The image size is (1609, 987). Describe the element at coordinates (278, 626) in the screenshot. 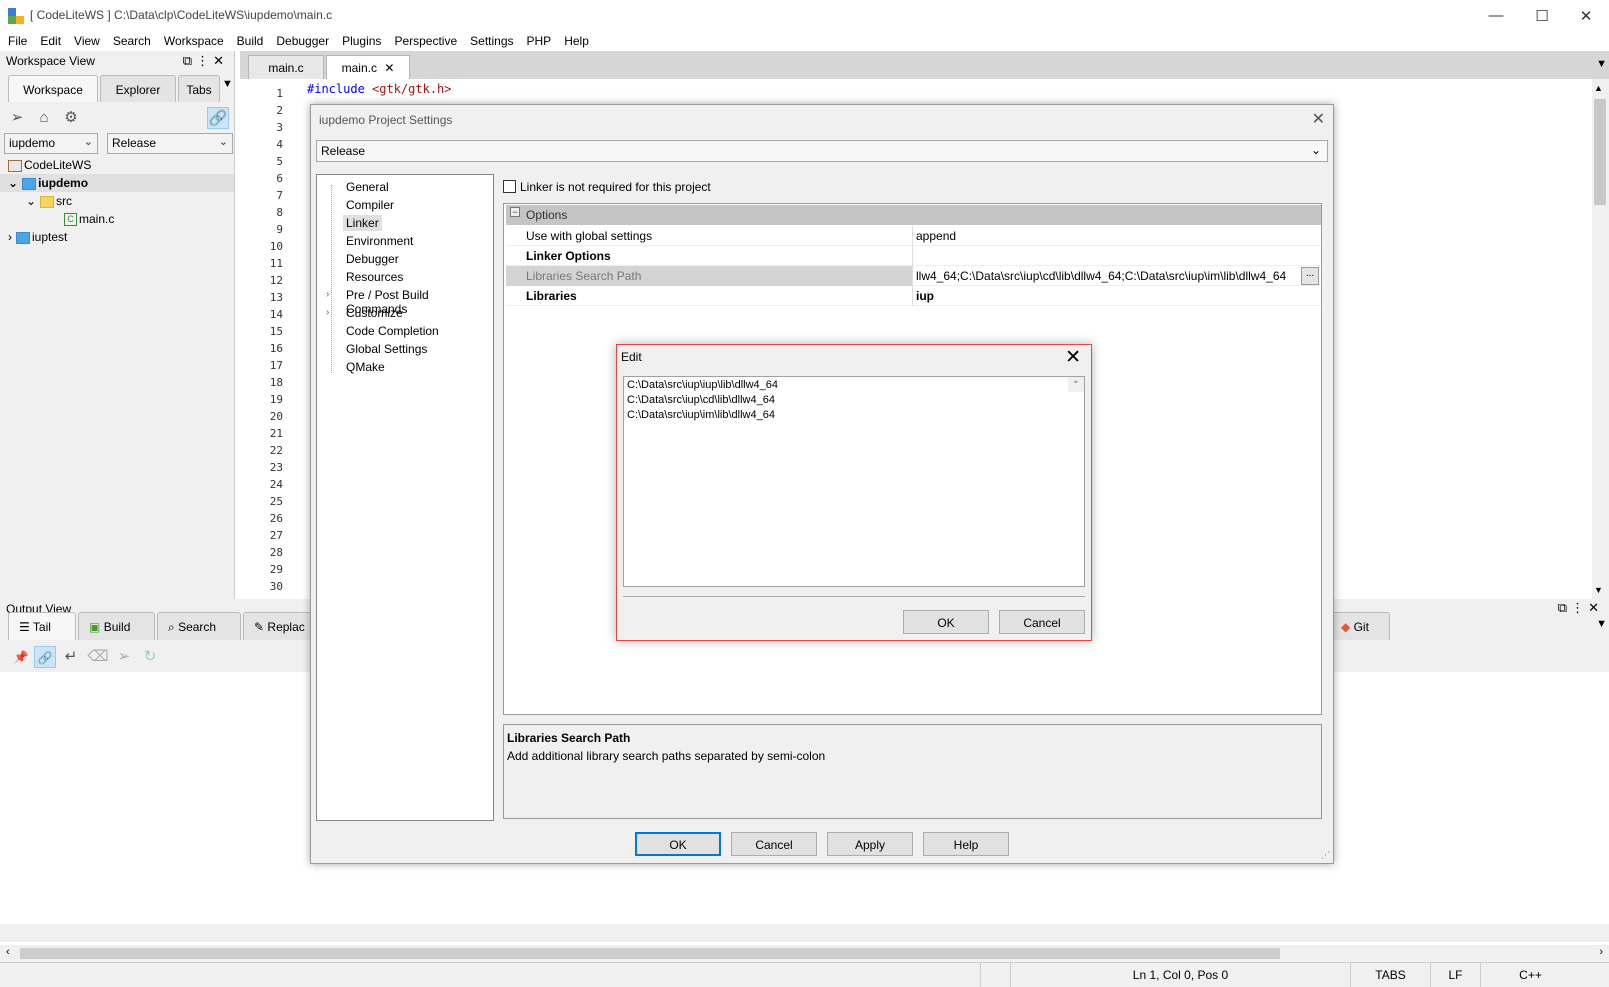

I see `tab-replace: ✎ Replac` at that location.